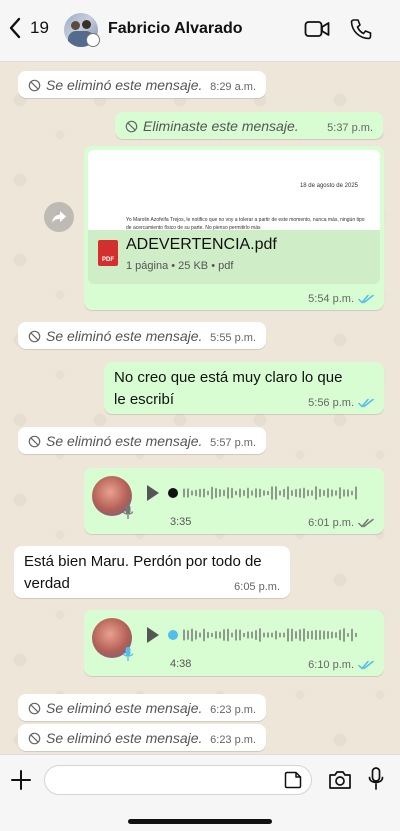  Describe the element at coordinates (28, 28) in the screenshot. I see `back-button: 19` at that location.